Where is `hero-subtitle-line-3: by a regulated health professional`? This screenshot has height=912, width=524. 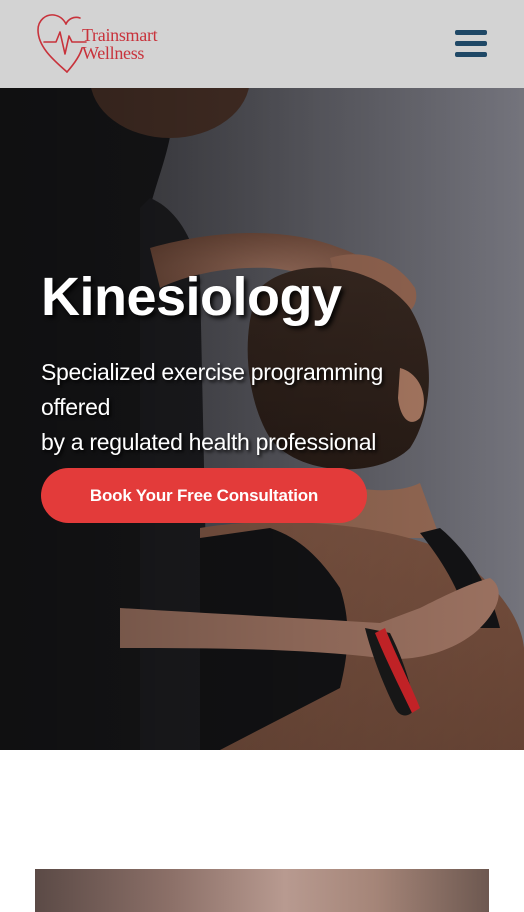 hero-subtitle-line-3: by a regulated health professional is located at coordinates (209, 442).